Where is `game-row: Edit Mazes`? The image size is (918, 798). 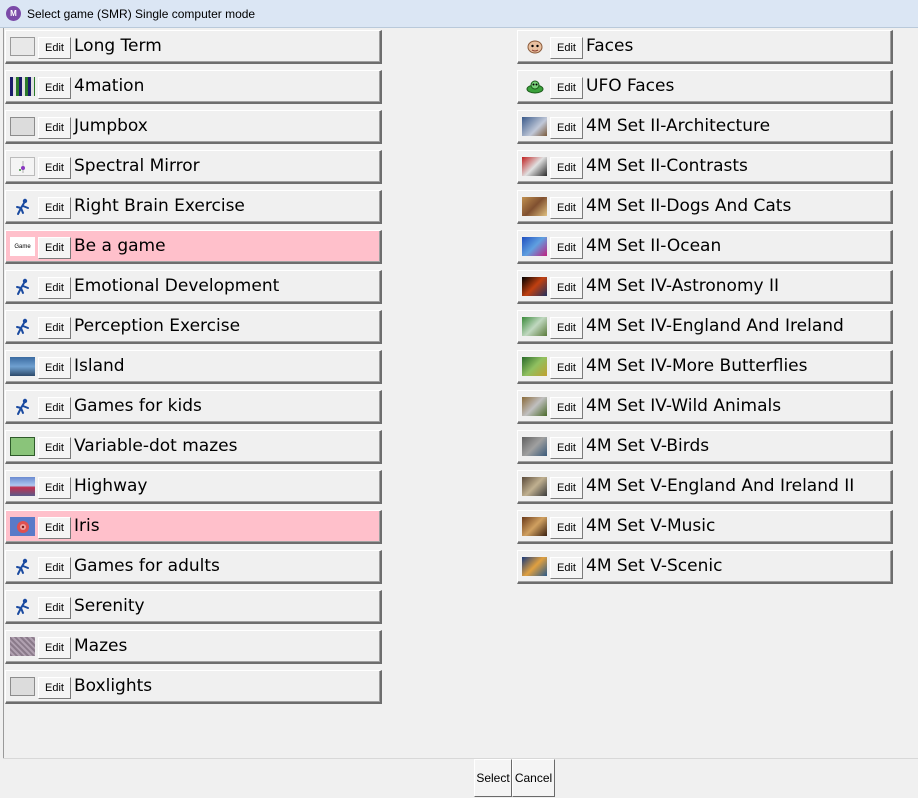 game-row: Edit Mazes is located at coordinates (193, 647).